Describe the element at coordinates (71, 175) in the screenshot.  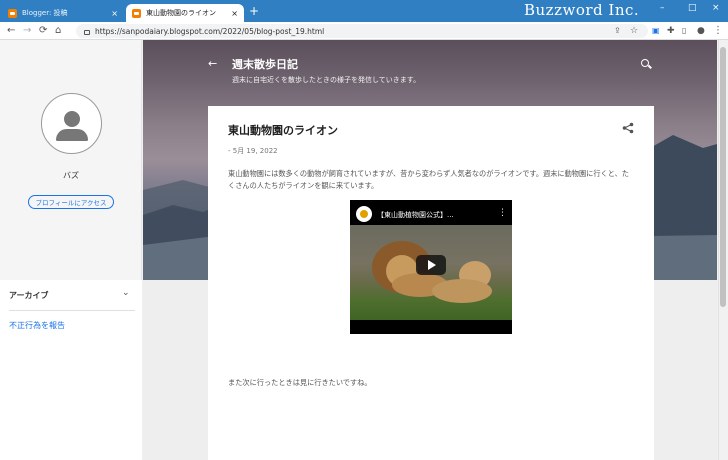
I see `profile-name: バズ` at that location.